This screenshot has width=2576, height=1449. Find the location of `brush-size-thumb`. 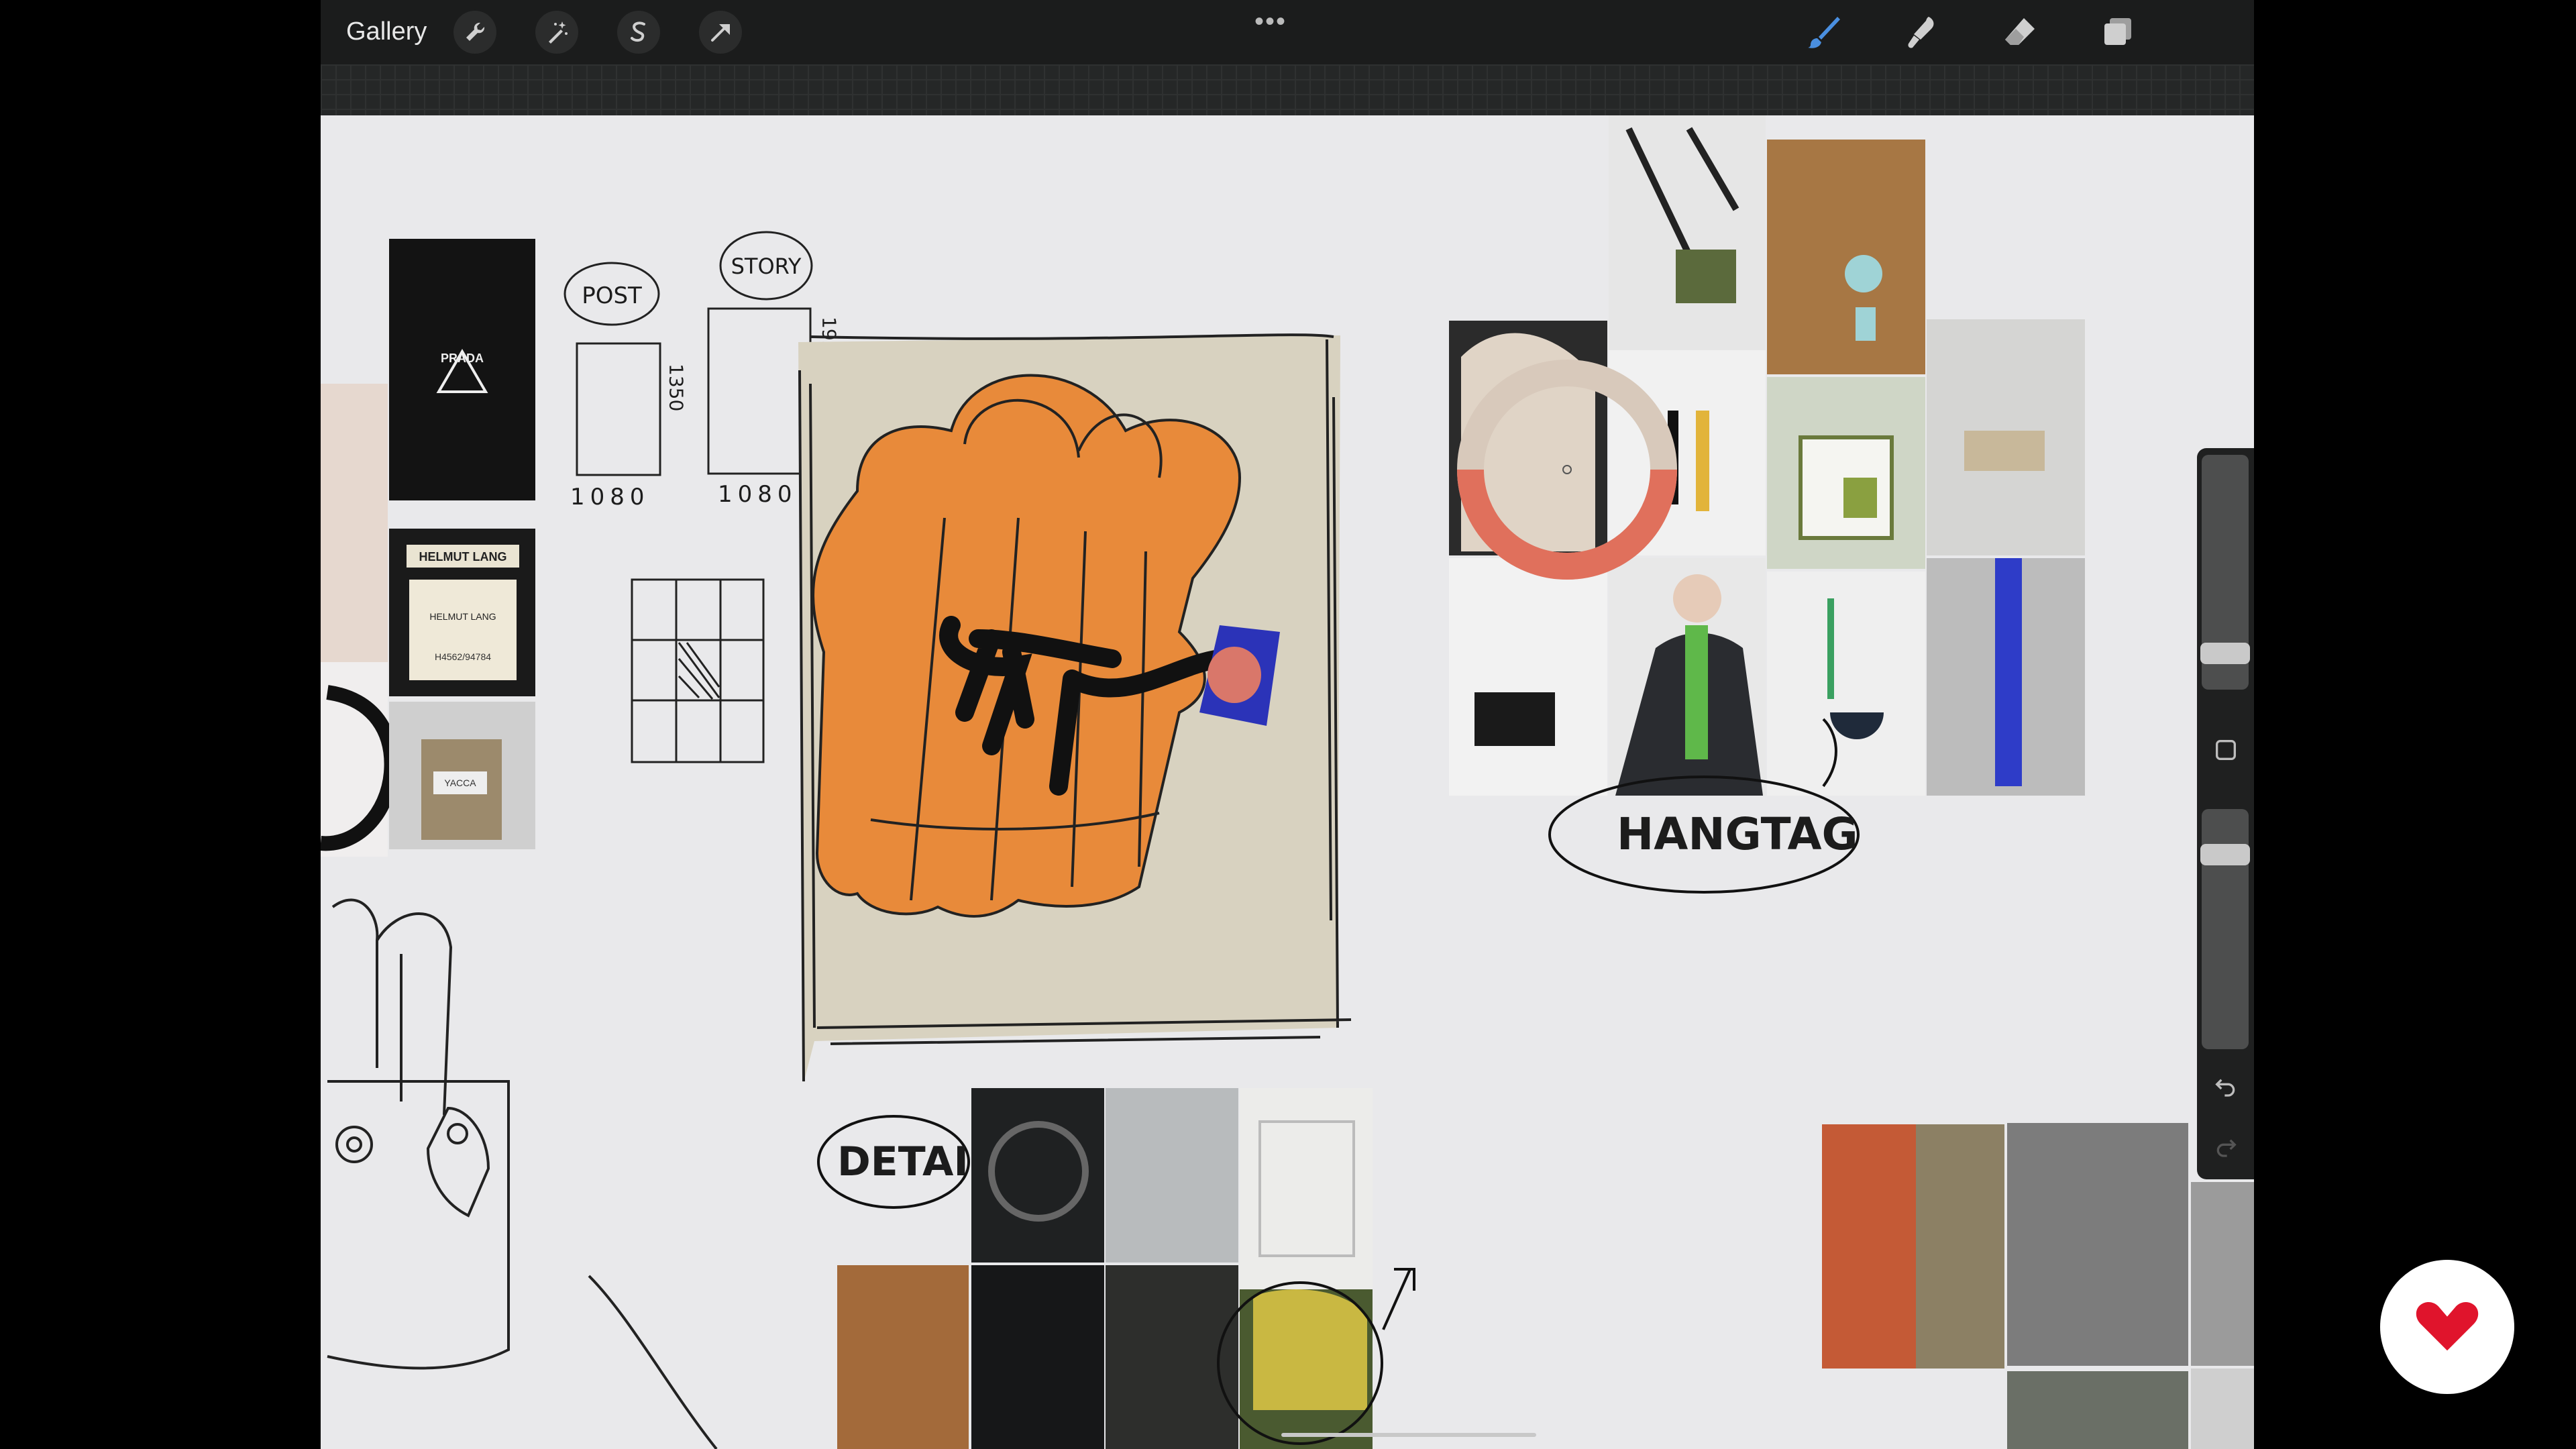

brush-size-thumb is located at coordinates (2225, 653).